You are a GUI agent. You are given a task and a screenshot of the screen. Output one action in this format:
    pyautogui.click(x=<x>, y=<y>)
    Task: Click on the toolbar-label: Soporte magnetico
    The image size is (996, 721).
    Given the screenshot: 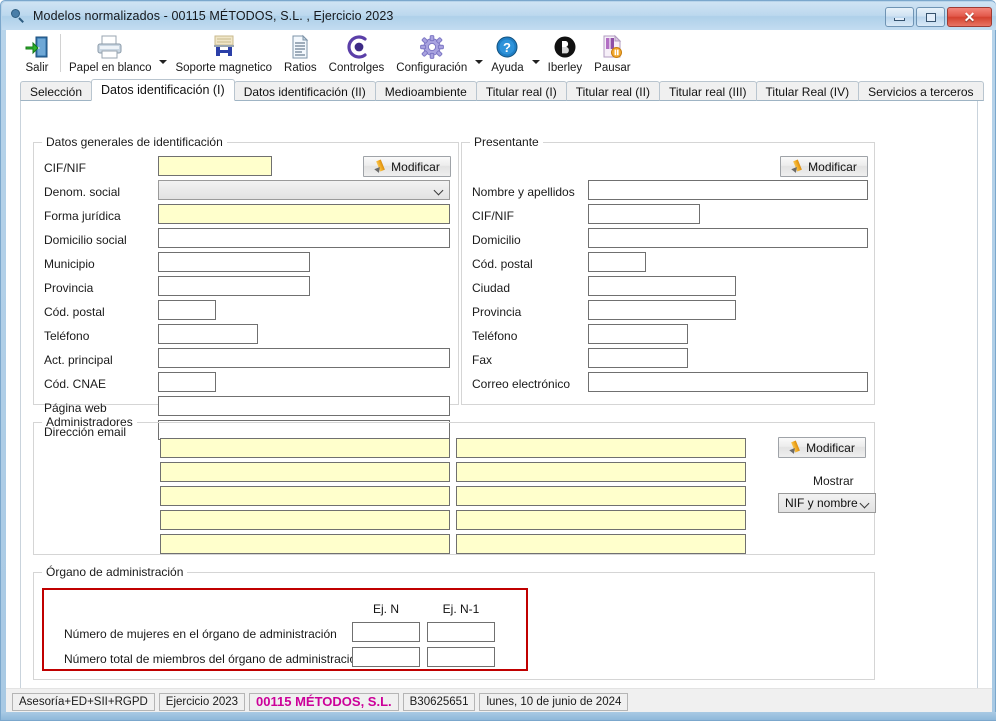 What is the action you would take?
    pyautogui.click(x=224, y=68)
    